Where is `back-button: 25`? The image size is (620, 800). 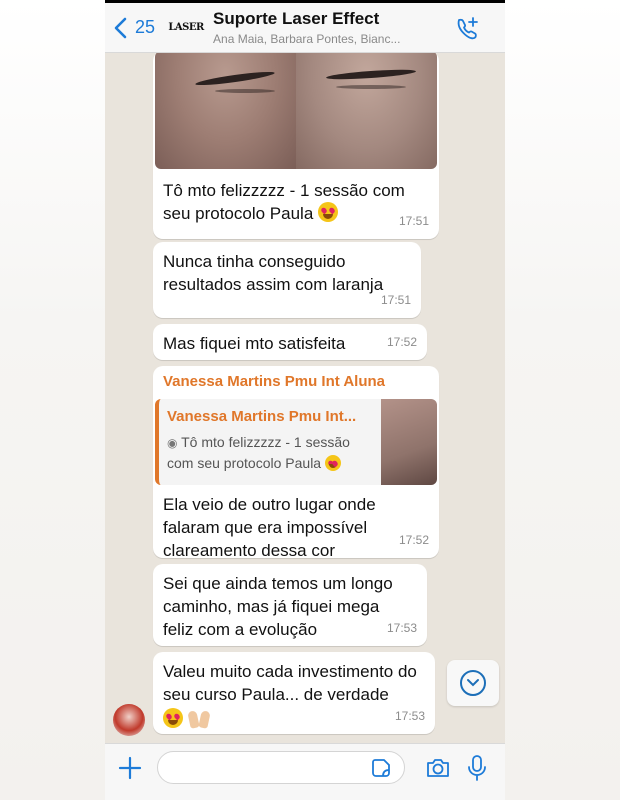 back-button: 25 is located at coordinates (134, 28).